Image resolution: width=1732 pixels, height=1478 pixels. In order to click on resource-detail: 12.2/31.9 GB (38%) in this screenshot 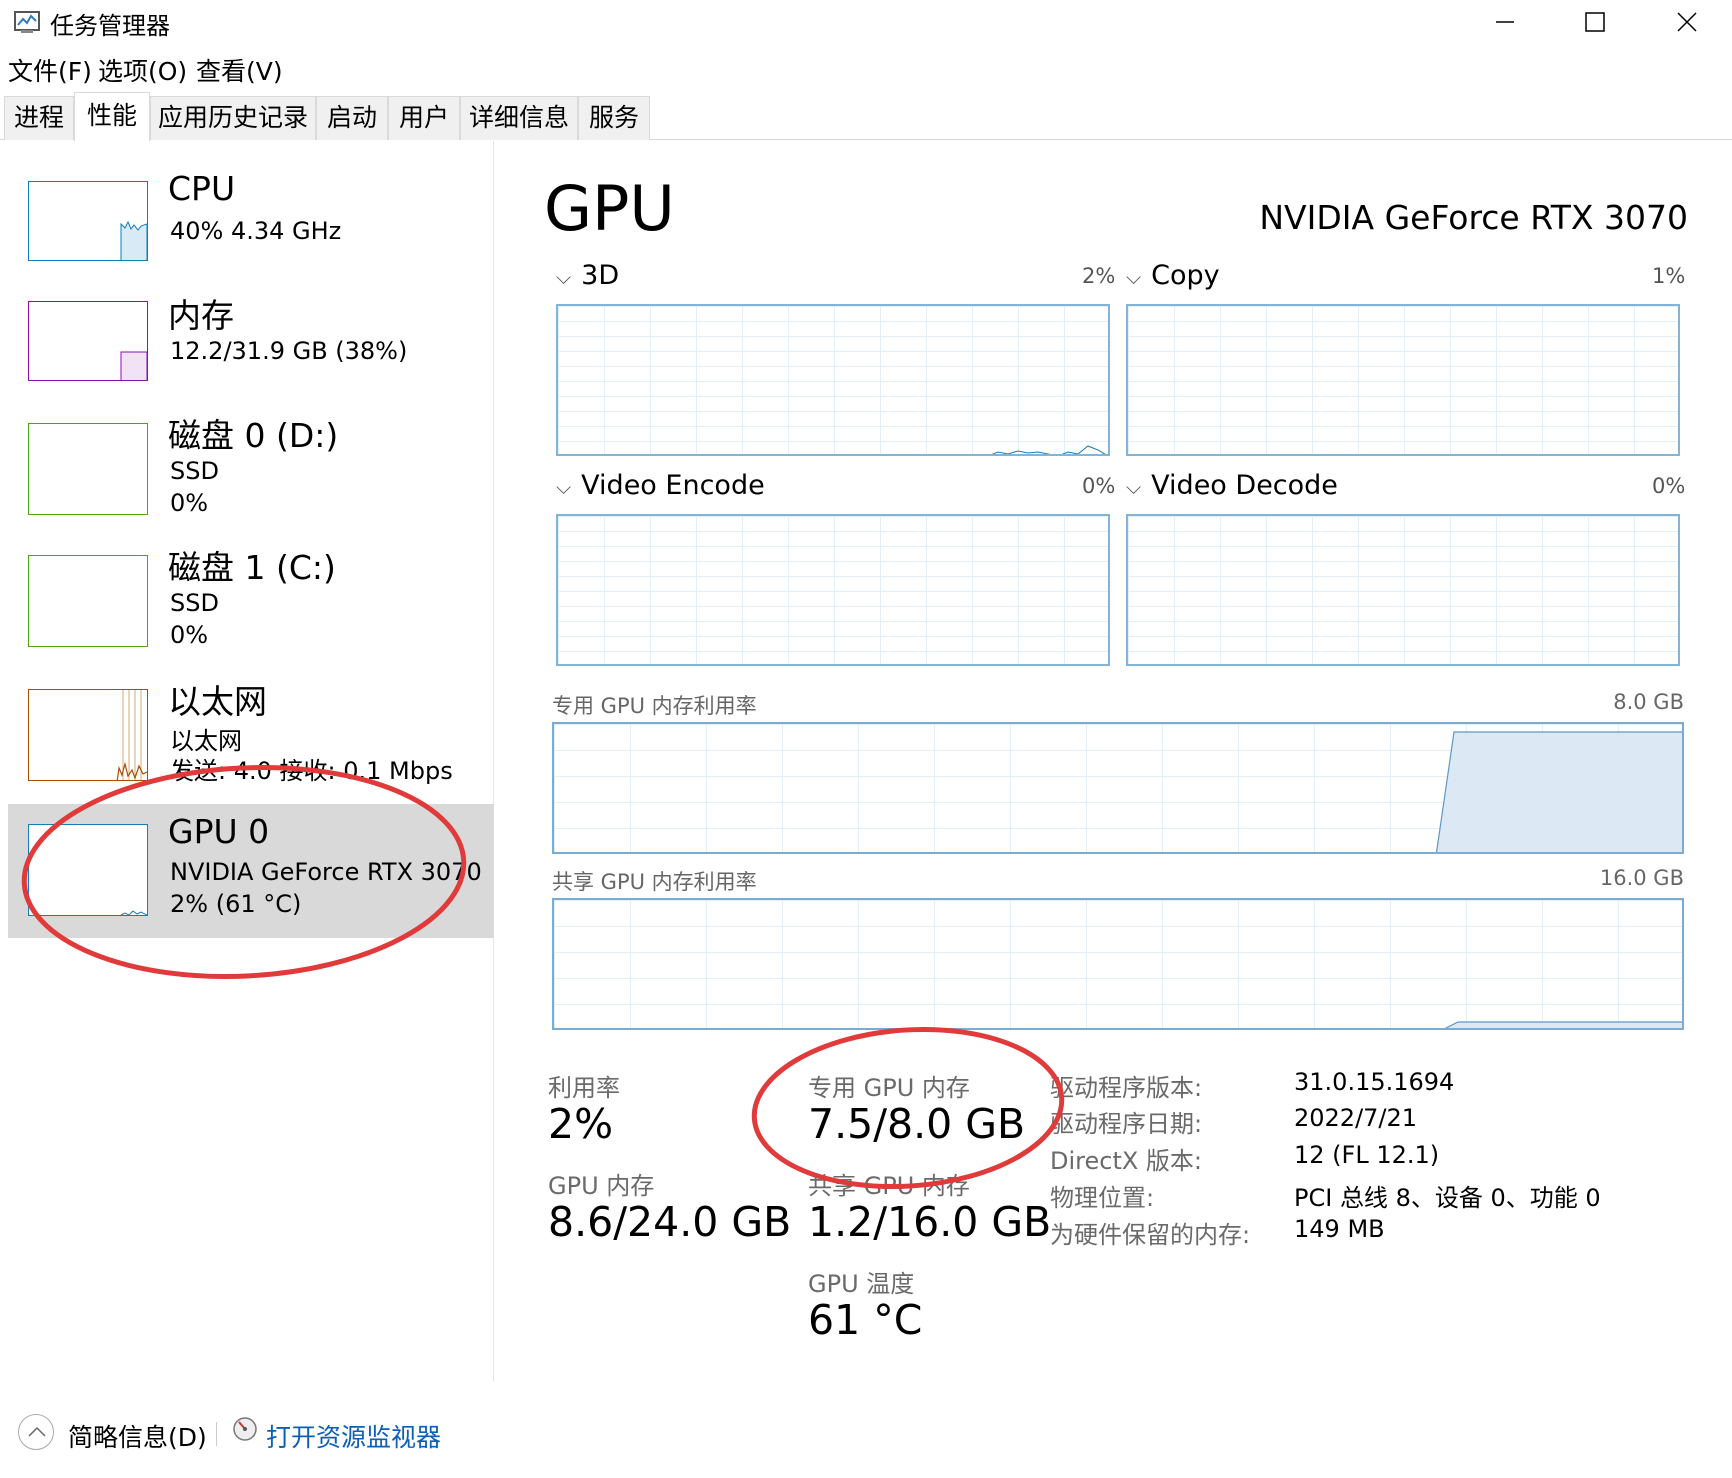, I will do `click(289, 351)`.